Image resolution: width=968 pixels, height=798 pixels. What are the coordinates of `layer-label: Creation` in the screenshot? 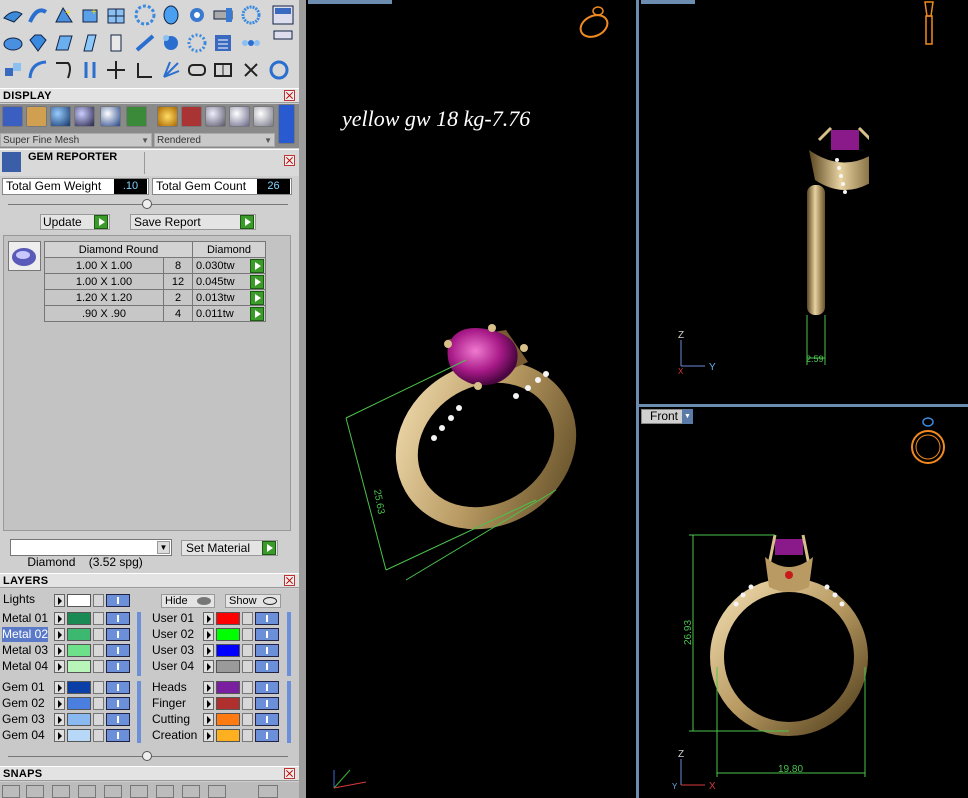 It's located at (174, 735).